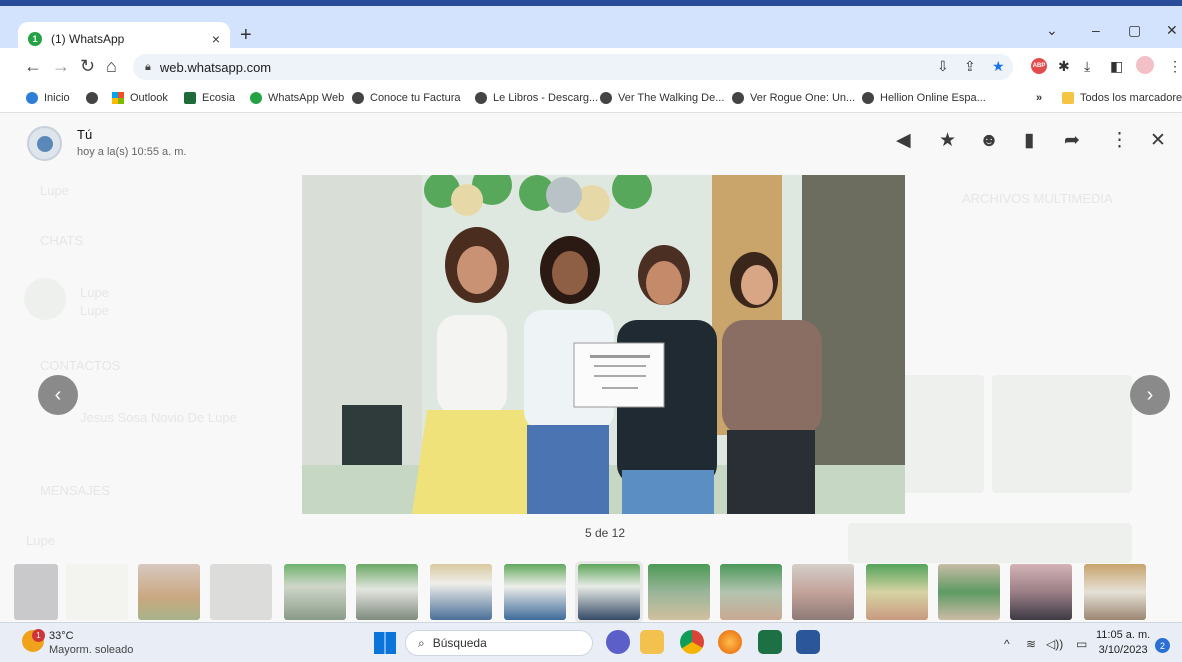 The image size is (1182, 662). I want to click on star-icon: ★, so click(947, 141).